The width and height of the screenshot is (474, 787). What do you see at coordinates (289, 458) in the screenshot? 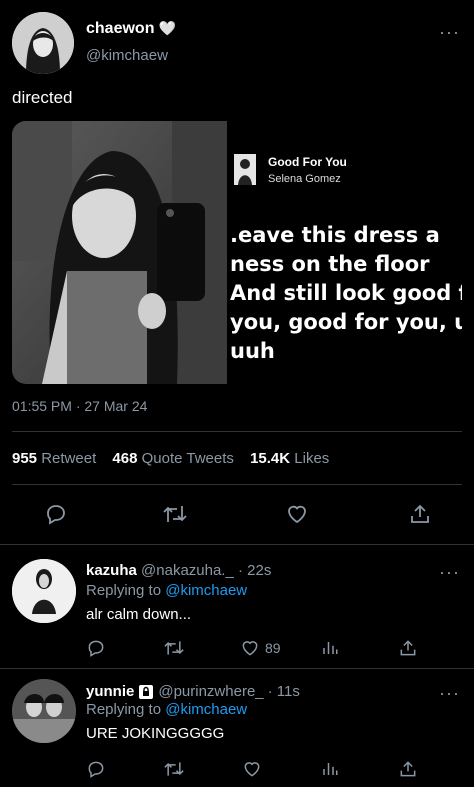
I see `likes-stat: 15.4K Likes` at bounding box center [289, 458].